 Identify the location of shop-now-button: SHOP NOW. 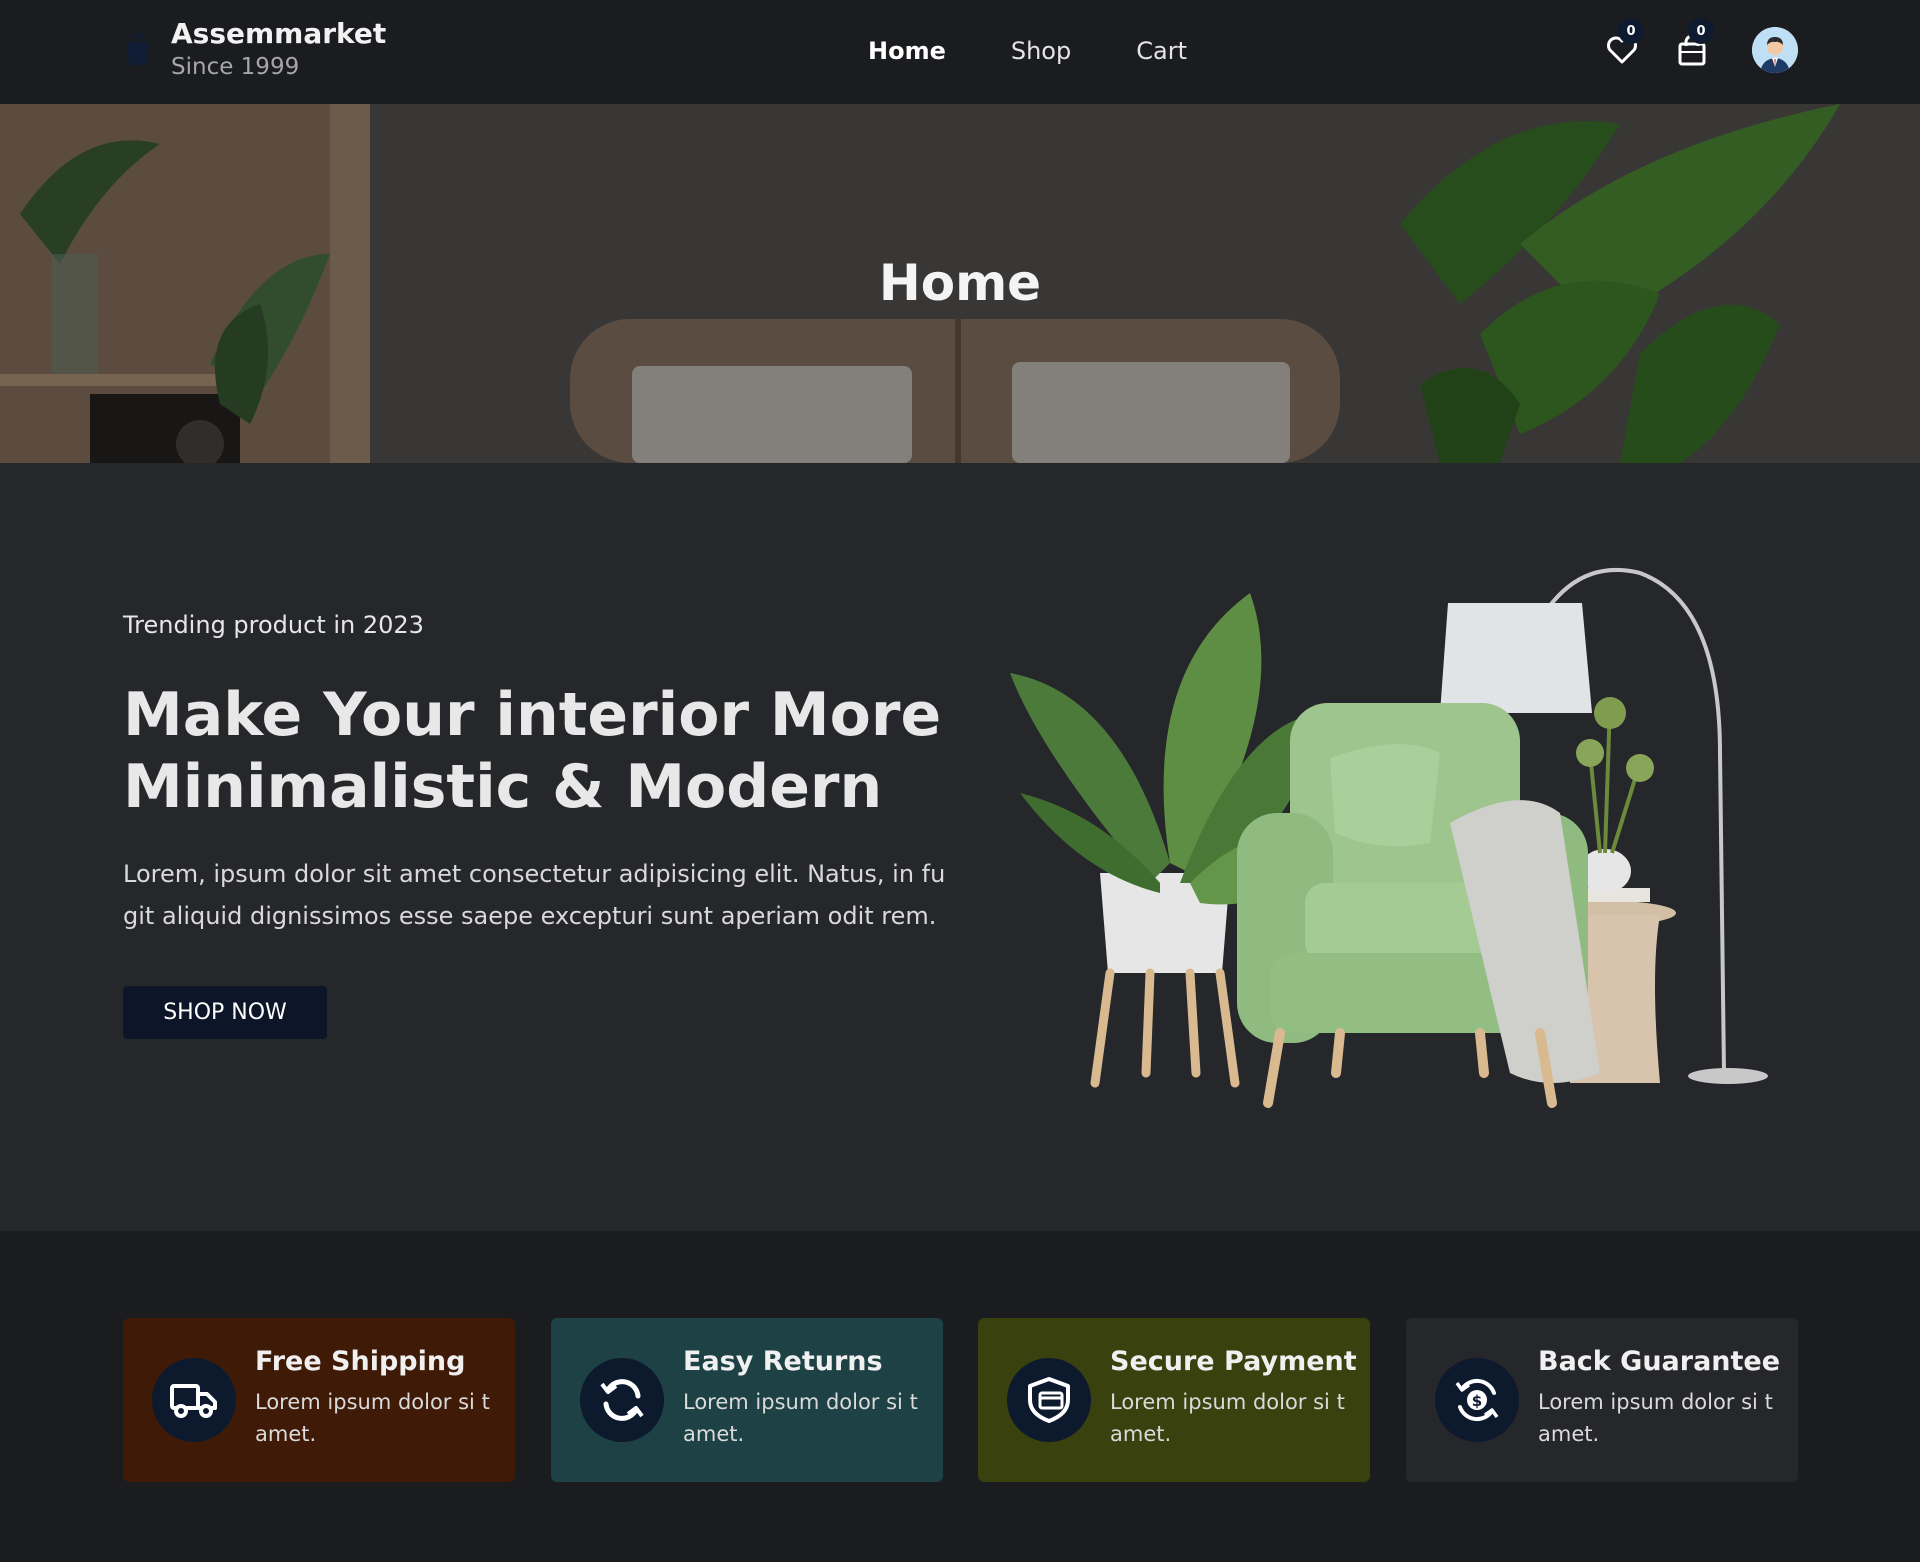
(225, 1012).